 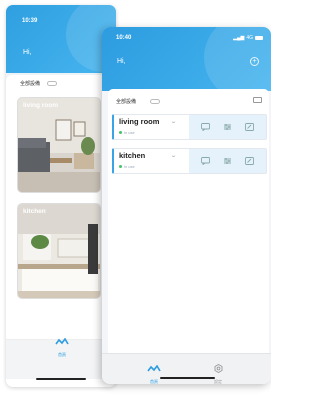 I want to click on signal-icon: ▂▄▆, so click(x=239, y=38).